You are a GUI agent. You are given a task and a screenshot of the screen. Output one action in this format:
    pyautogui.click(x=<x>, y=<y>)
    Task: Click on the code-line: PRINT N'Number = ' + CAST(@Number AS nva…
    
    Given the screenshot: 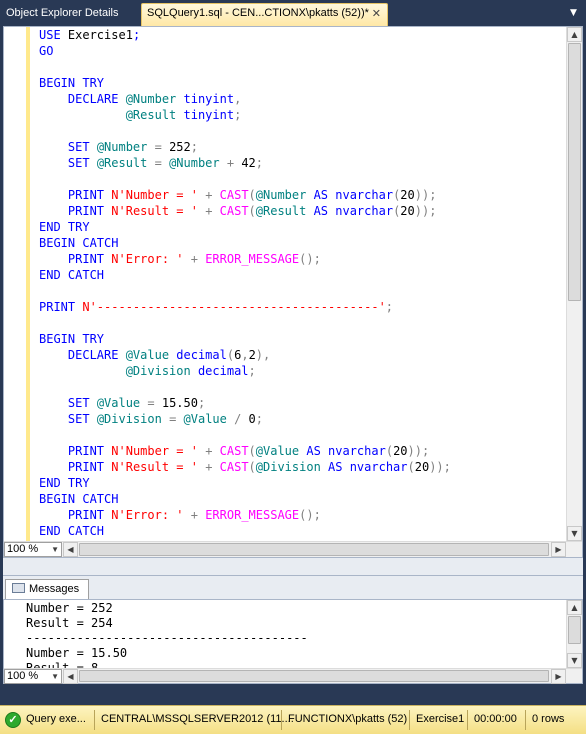 What is the action you would take?
    pyautogui.click(x=301, y=195)
    